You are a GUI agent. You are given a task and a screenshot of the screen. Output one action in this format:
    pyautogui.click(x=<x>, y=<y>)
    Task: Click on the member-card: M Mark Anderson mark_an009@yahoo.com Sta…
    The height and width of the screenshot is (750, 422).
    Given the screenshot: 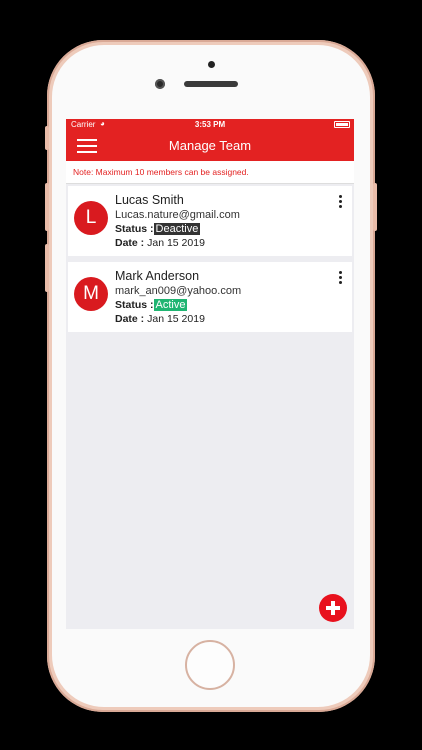 What is the action you would take?
    pyautogui.click(x=210, y=297)
    